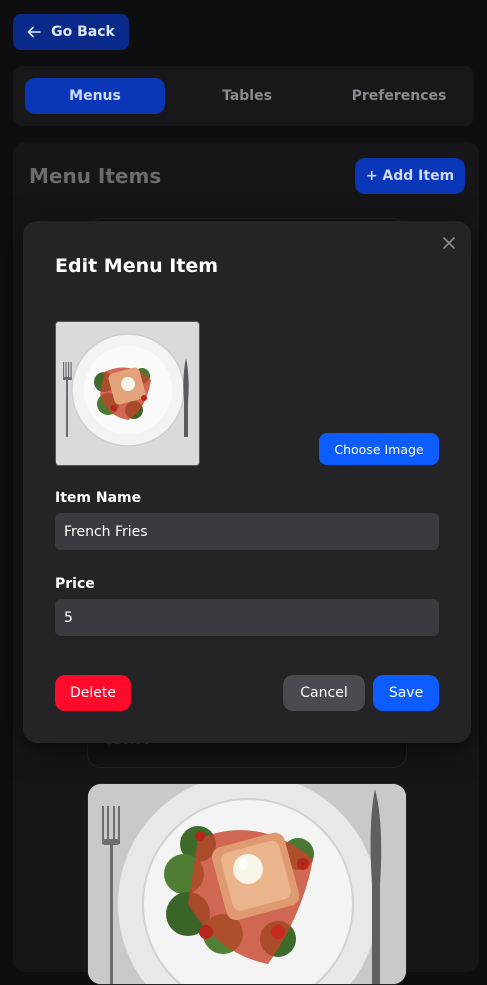 This screenshot has width=487, height=985. What do you see at coordinates (95, 96) in the screenshot?
I see `tab-menus: Menus` at bounding box center [95, 96].